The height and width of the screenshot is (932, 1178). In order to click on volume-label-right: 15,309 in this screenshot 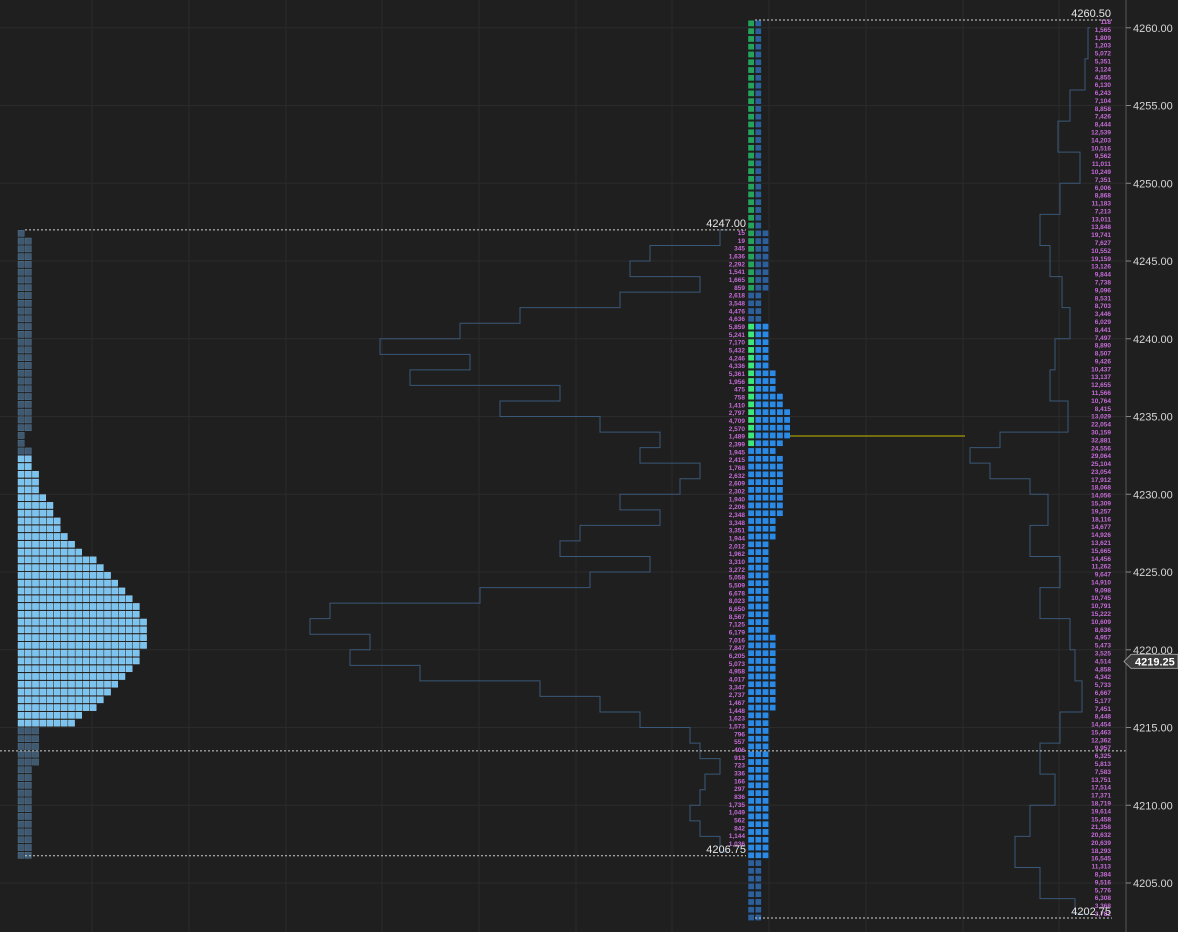, I will do `click(1101, 504)`.